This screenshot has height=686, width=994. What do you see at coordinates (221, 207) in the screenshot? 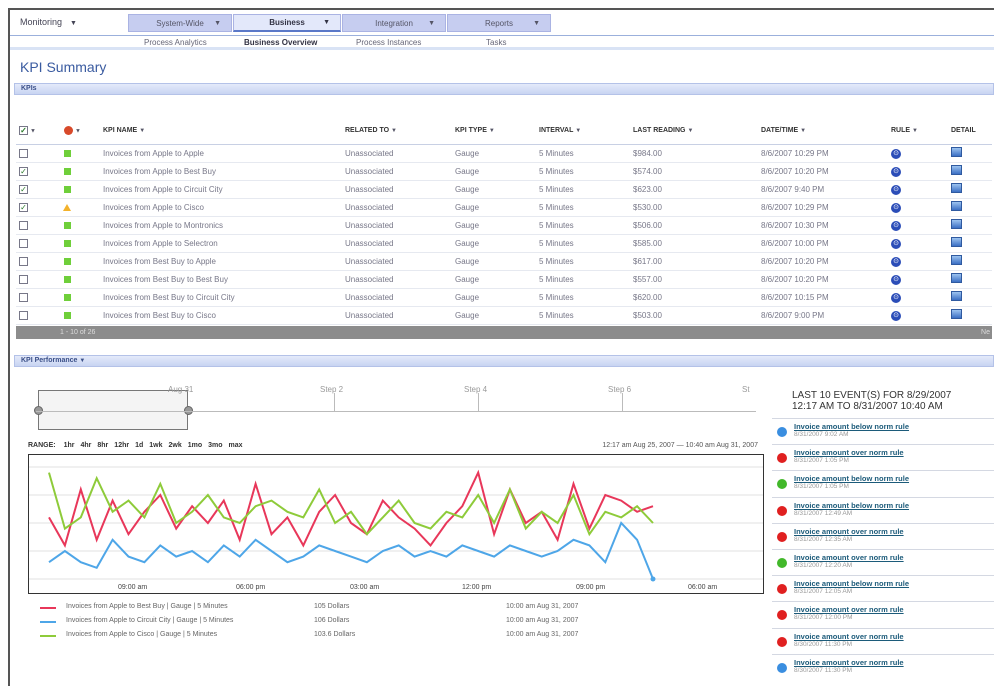
I see `kpi-name-cell: Invoices from Apple to Cisco` at bounding box center [221, 207].